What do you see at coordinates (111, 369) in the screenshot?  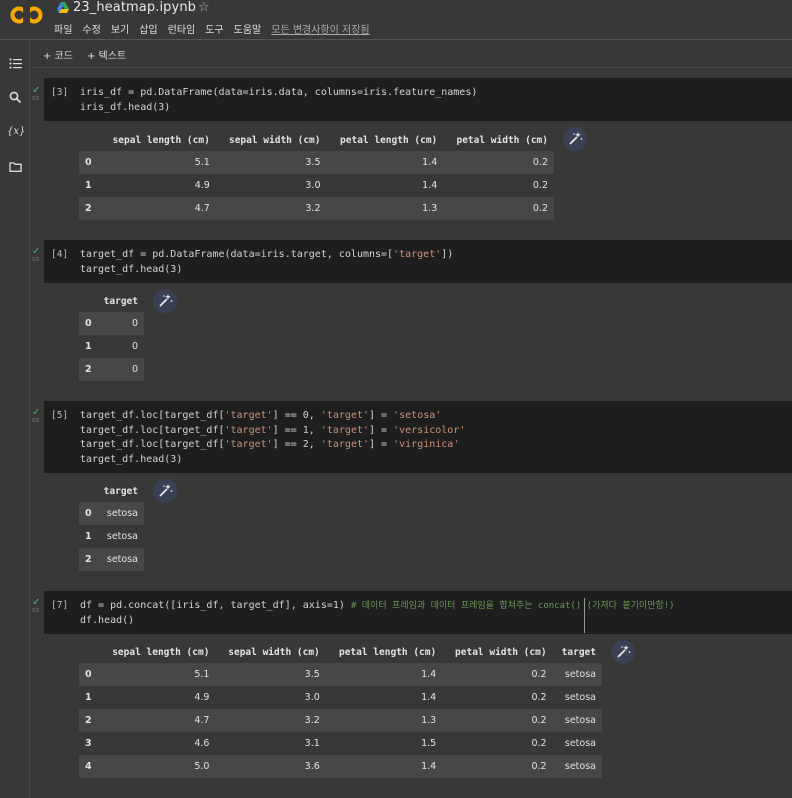 I see `table-row: 2 0` at bounding box center [111, 369].